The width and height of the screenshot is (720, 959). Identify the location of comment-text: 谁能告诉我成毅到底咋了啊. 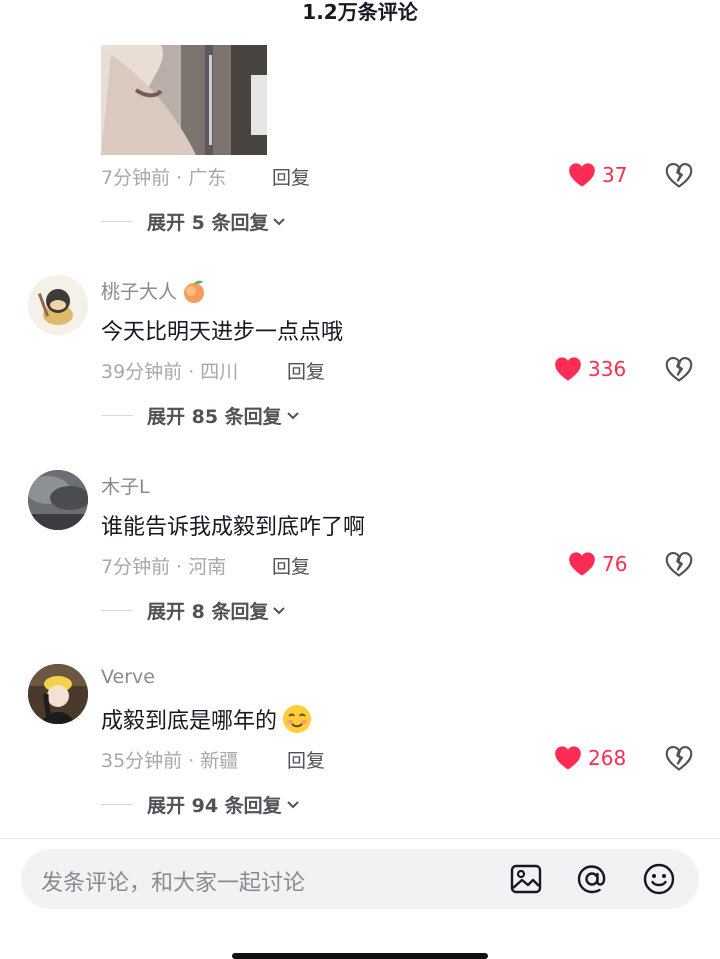
(233, 527).